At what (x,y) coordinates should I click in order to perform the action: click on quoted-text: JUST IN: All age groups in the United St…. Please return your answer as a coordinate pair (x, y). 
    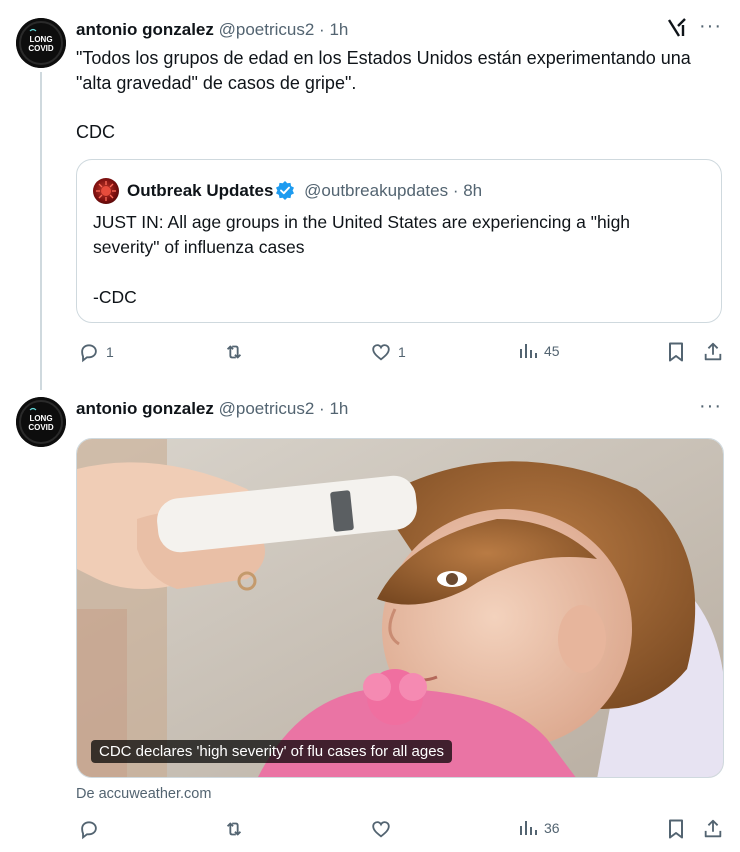
    Looking at the image, I should click on (393, 260).